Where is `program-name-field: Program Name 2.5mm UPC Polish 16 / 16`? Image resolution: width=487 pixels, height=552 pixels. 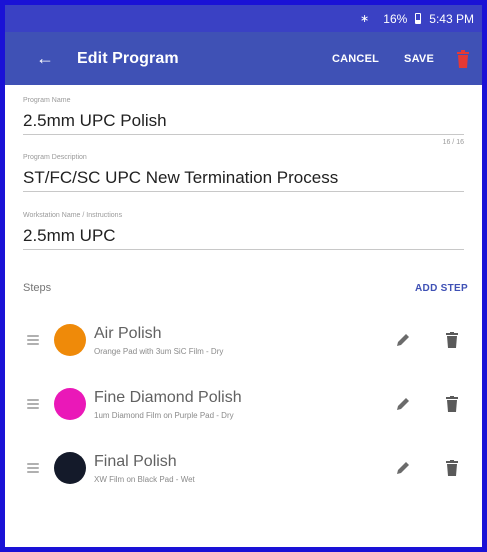 program-name-field: Program Name 2.5mm UPC Polish 16 / 16 is located at coordinates (243, 123).